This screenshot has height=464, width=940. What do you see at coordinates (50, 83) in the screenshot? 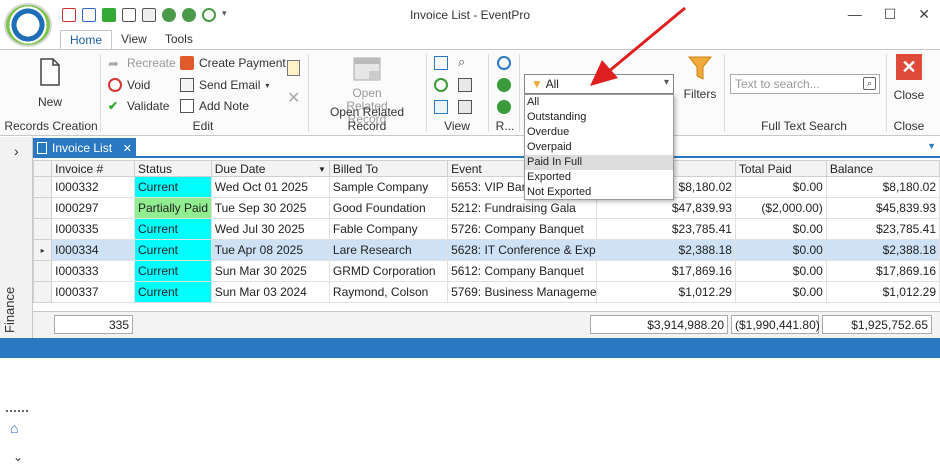
I see `new-button: New` at bounding box center [50, 83].